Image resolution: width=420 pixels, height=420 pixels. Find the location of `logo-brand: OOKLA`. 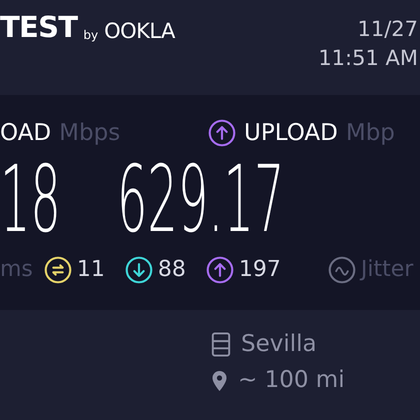

logo-brand: OOKLA is located at coordinates (139, 31).